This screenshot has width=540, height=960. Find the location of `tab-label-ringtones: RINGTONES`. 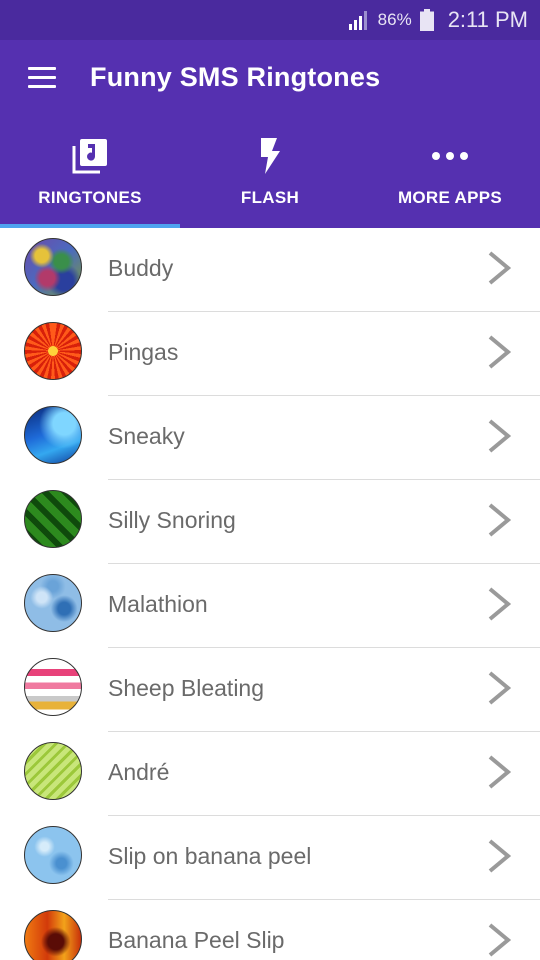

tab-label-ringtones: RINGTONES is located at coordinates (90, 197).